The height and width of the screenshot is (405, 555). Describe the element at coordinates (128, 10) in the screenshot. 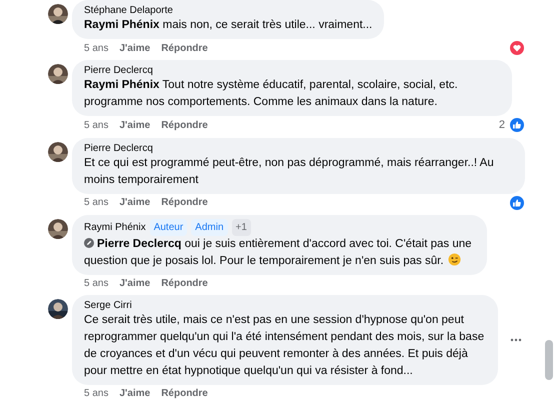

I see `author-name: Stéphane Delaporte` at that location.